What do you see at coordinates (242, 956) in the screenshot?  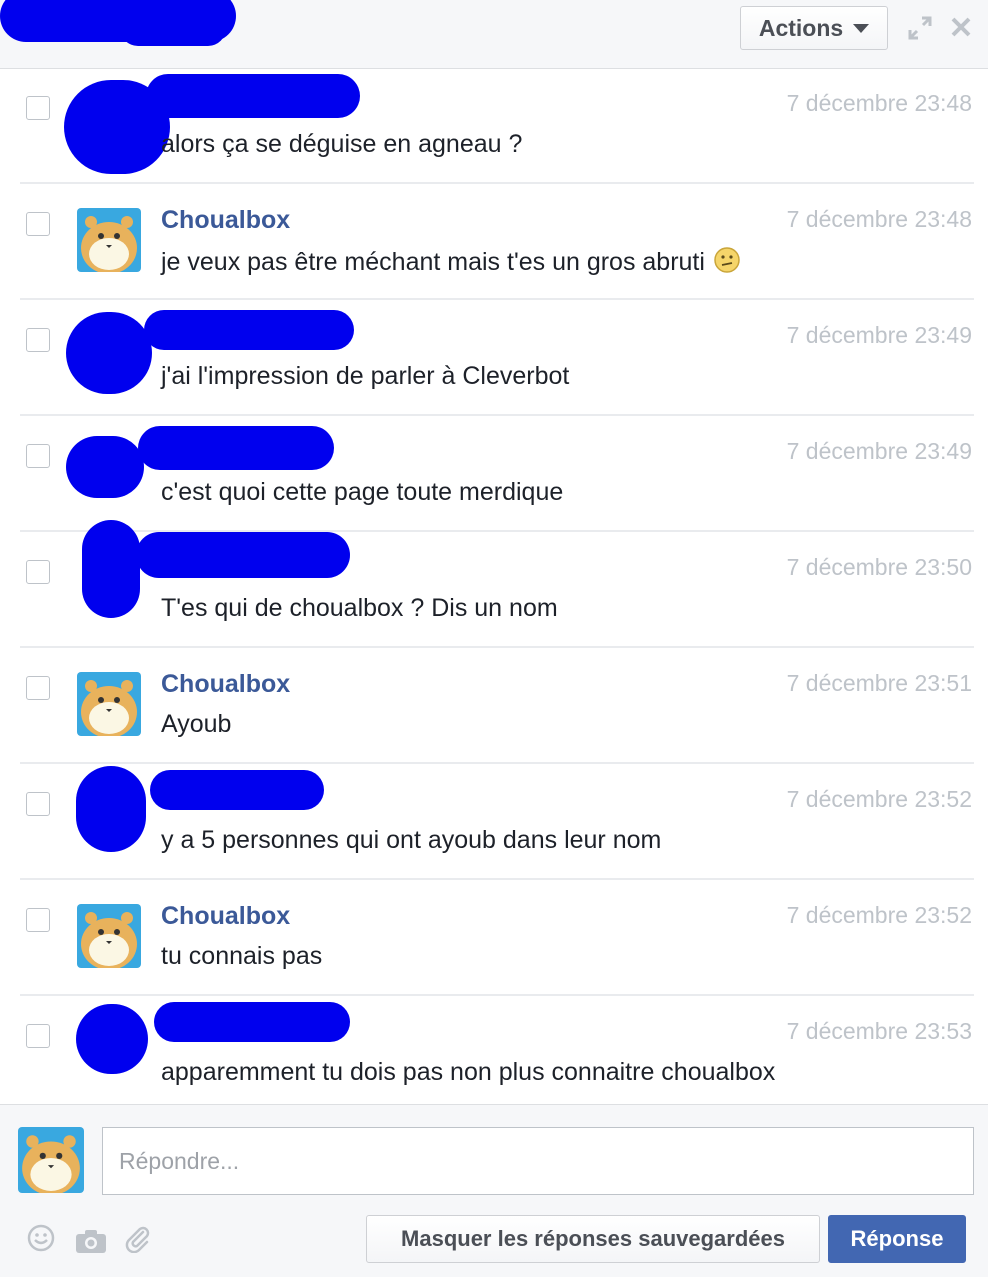 I see `message-text: tu connais pas` at bounding box center [242, 956].